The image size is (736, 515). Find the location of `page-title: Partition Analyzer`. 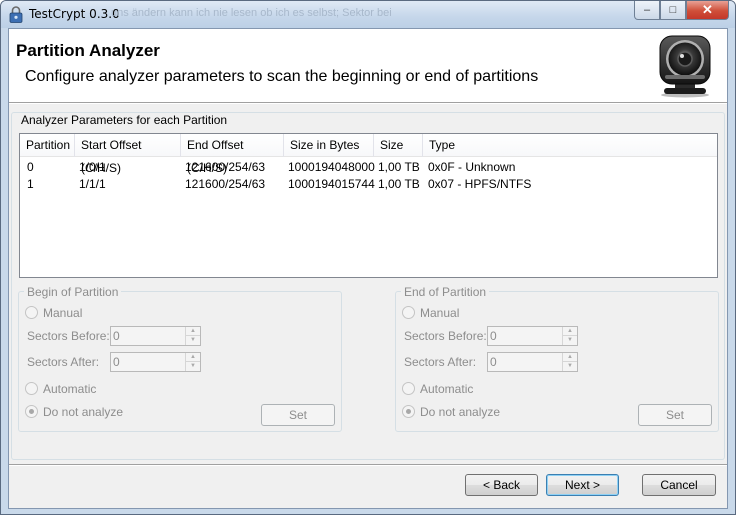

page-title: Partition Analyzer is located at coordinates (88, 50).